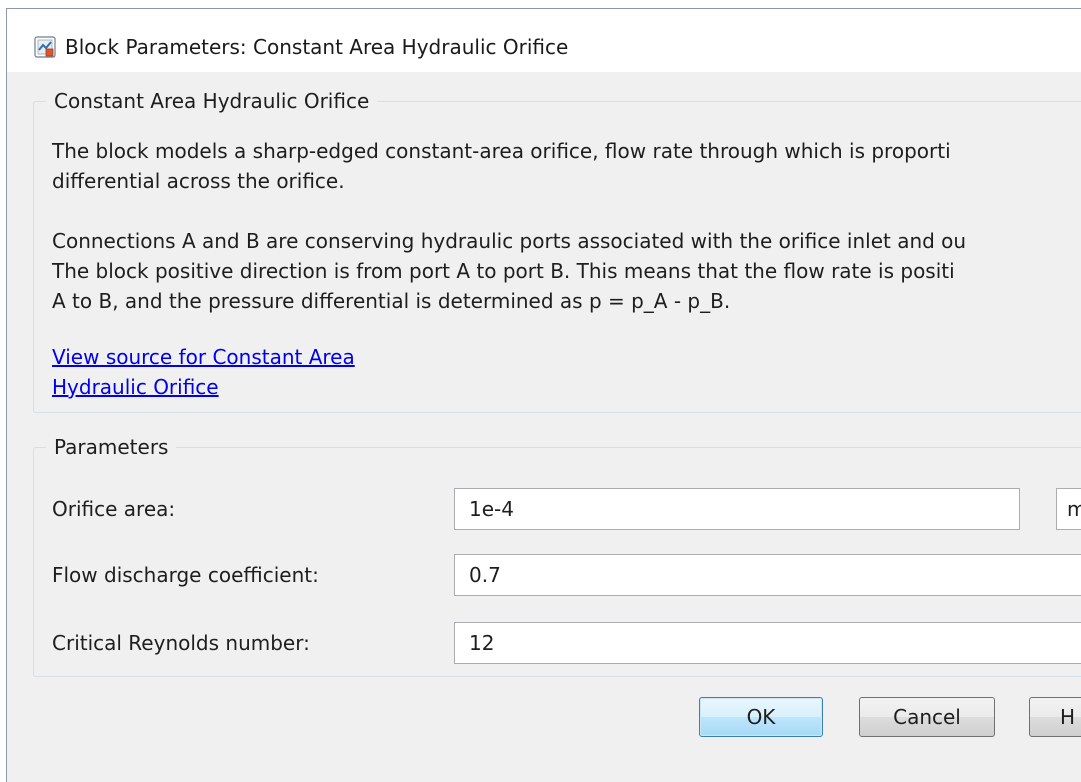 Image resolution: width=1081 pixels, height=782 pixels. Describe the element at coordinates (203, 357) in the screenshot. I see `view-source-link-line-1: View source for Constant Area` at that location.